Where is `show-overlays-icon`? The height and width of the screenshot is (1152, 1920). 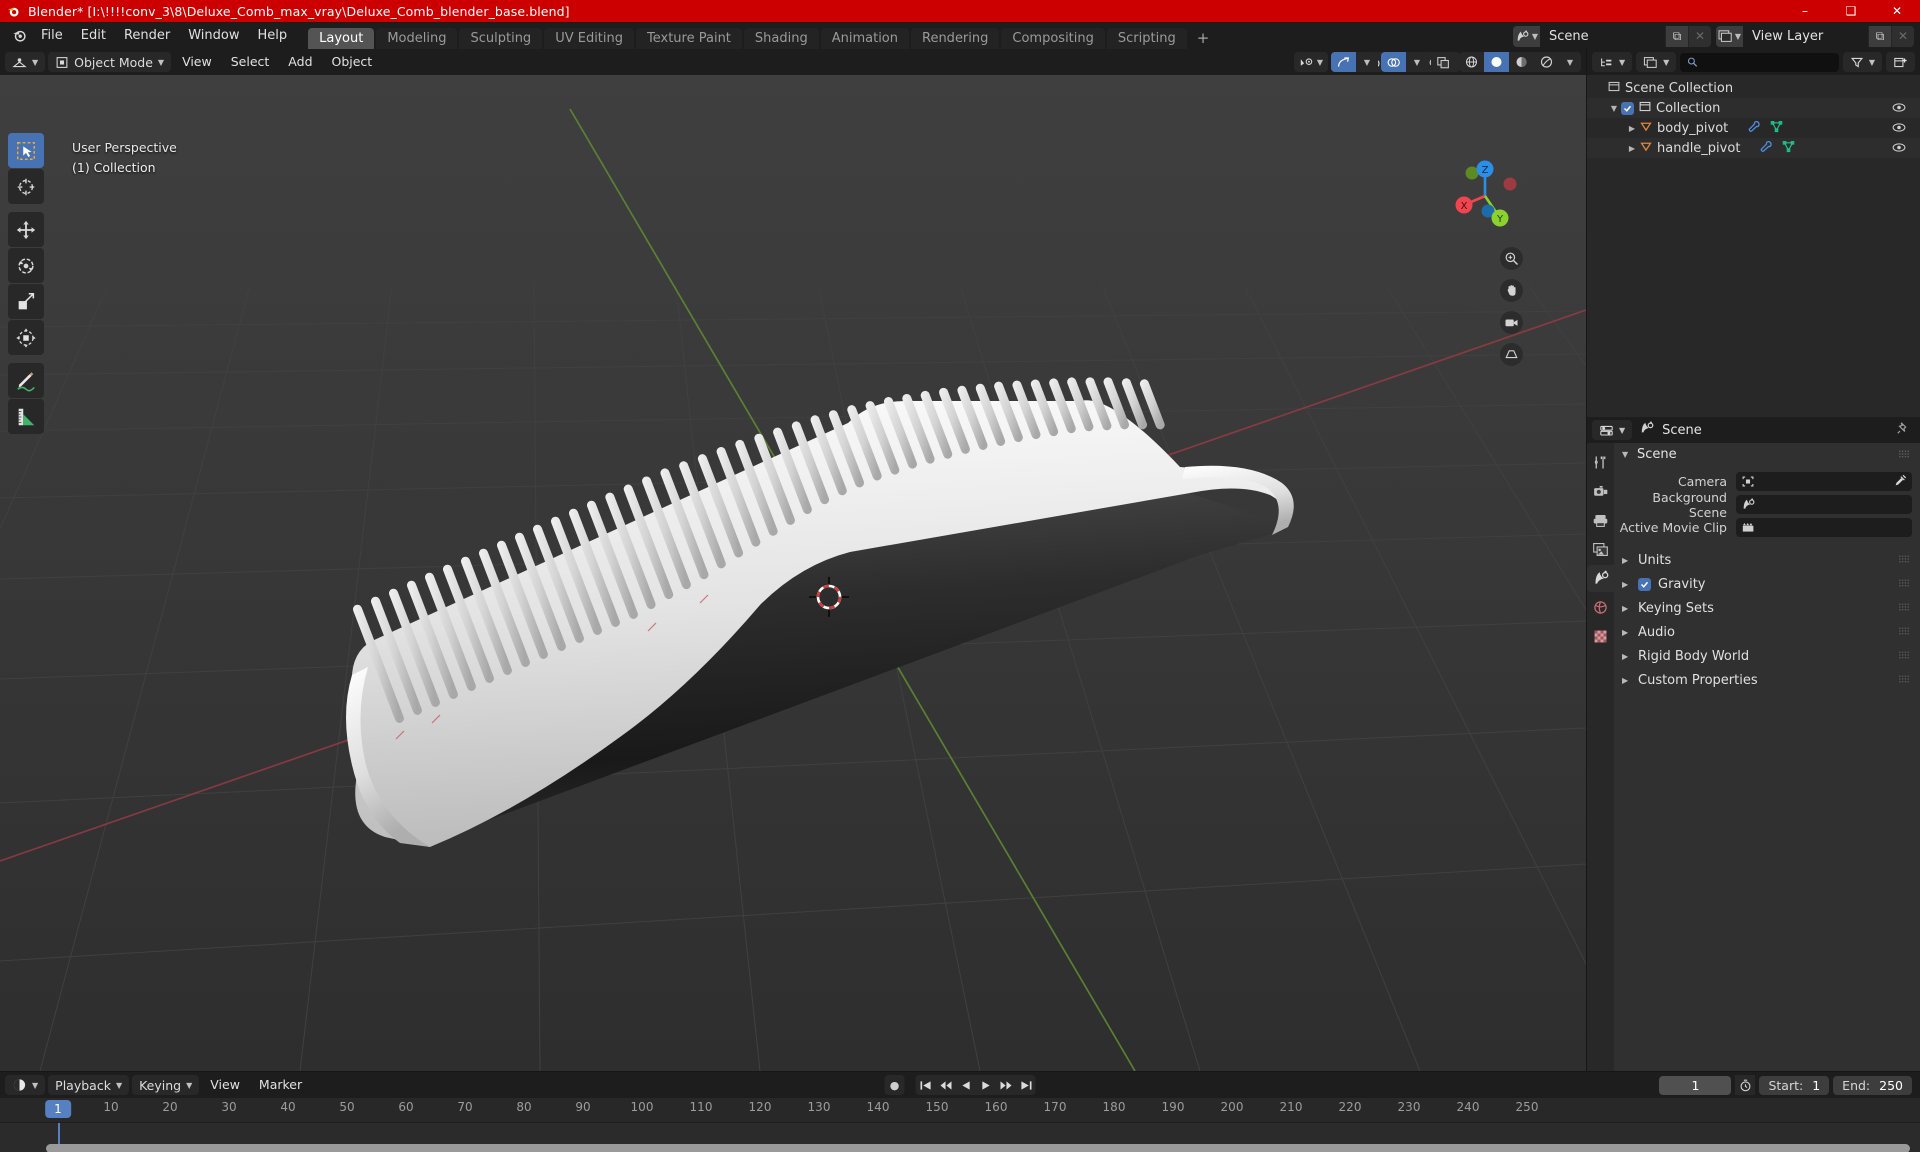
show-overlays-icon is located at coordinates (1393, 62).